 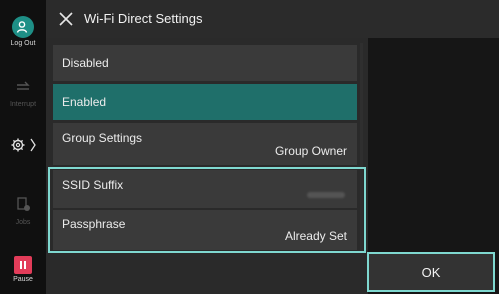 I want to click on gear-icon, so click(x=23, y=145).